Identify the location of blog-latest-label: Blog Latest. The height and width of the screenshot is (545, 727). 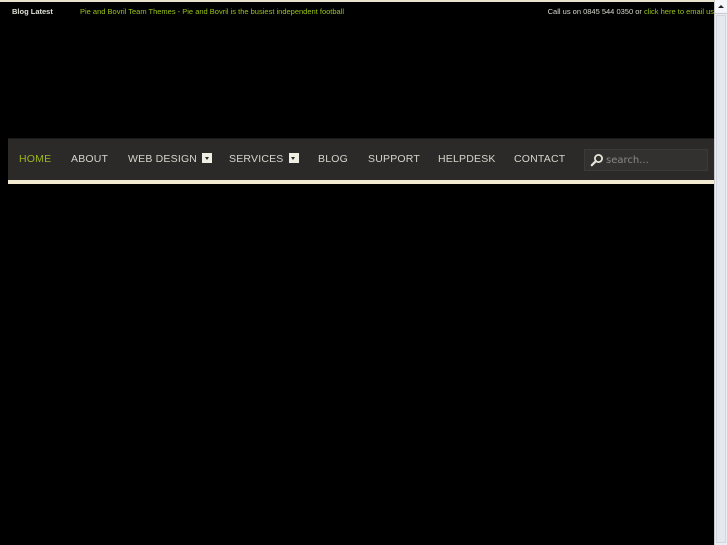
(32, 11).